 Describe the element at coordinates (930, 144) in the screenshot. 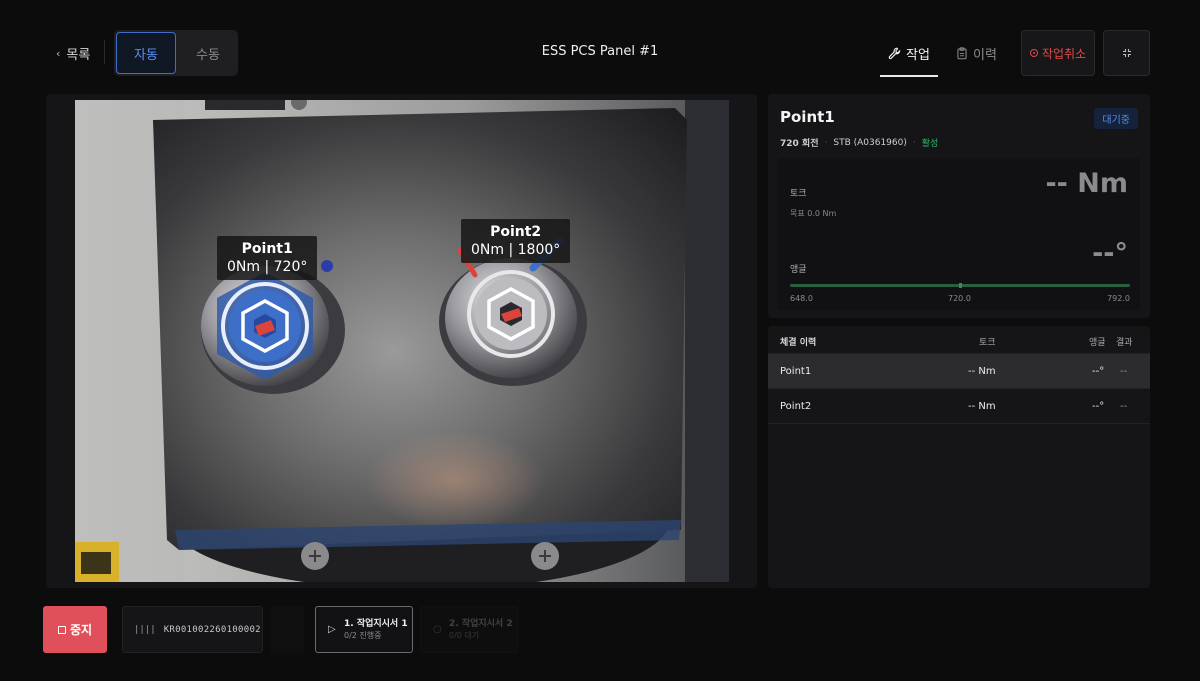

I see `active-state: 활성` at that location.